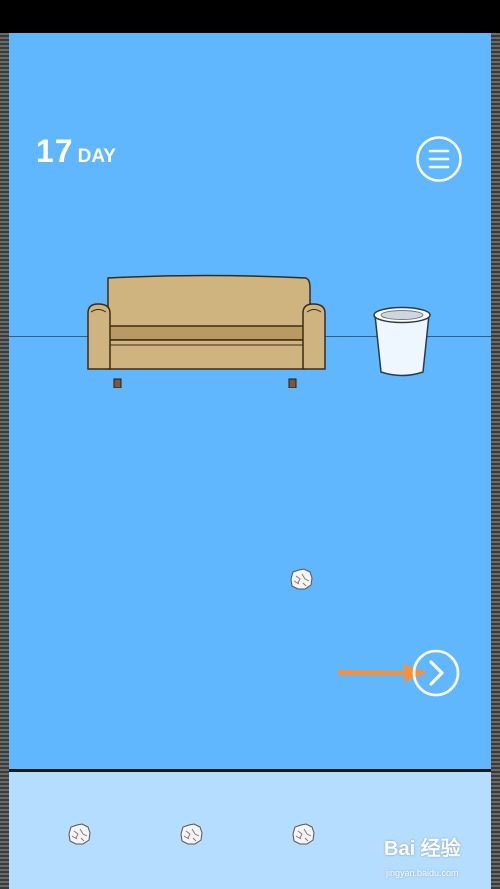 The width and height of the screenshot is (500, 889). I want to click on sofa, so click(207, 330).